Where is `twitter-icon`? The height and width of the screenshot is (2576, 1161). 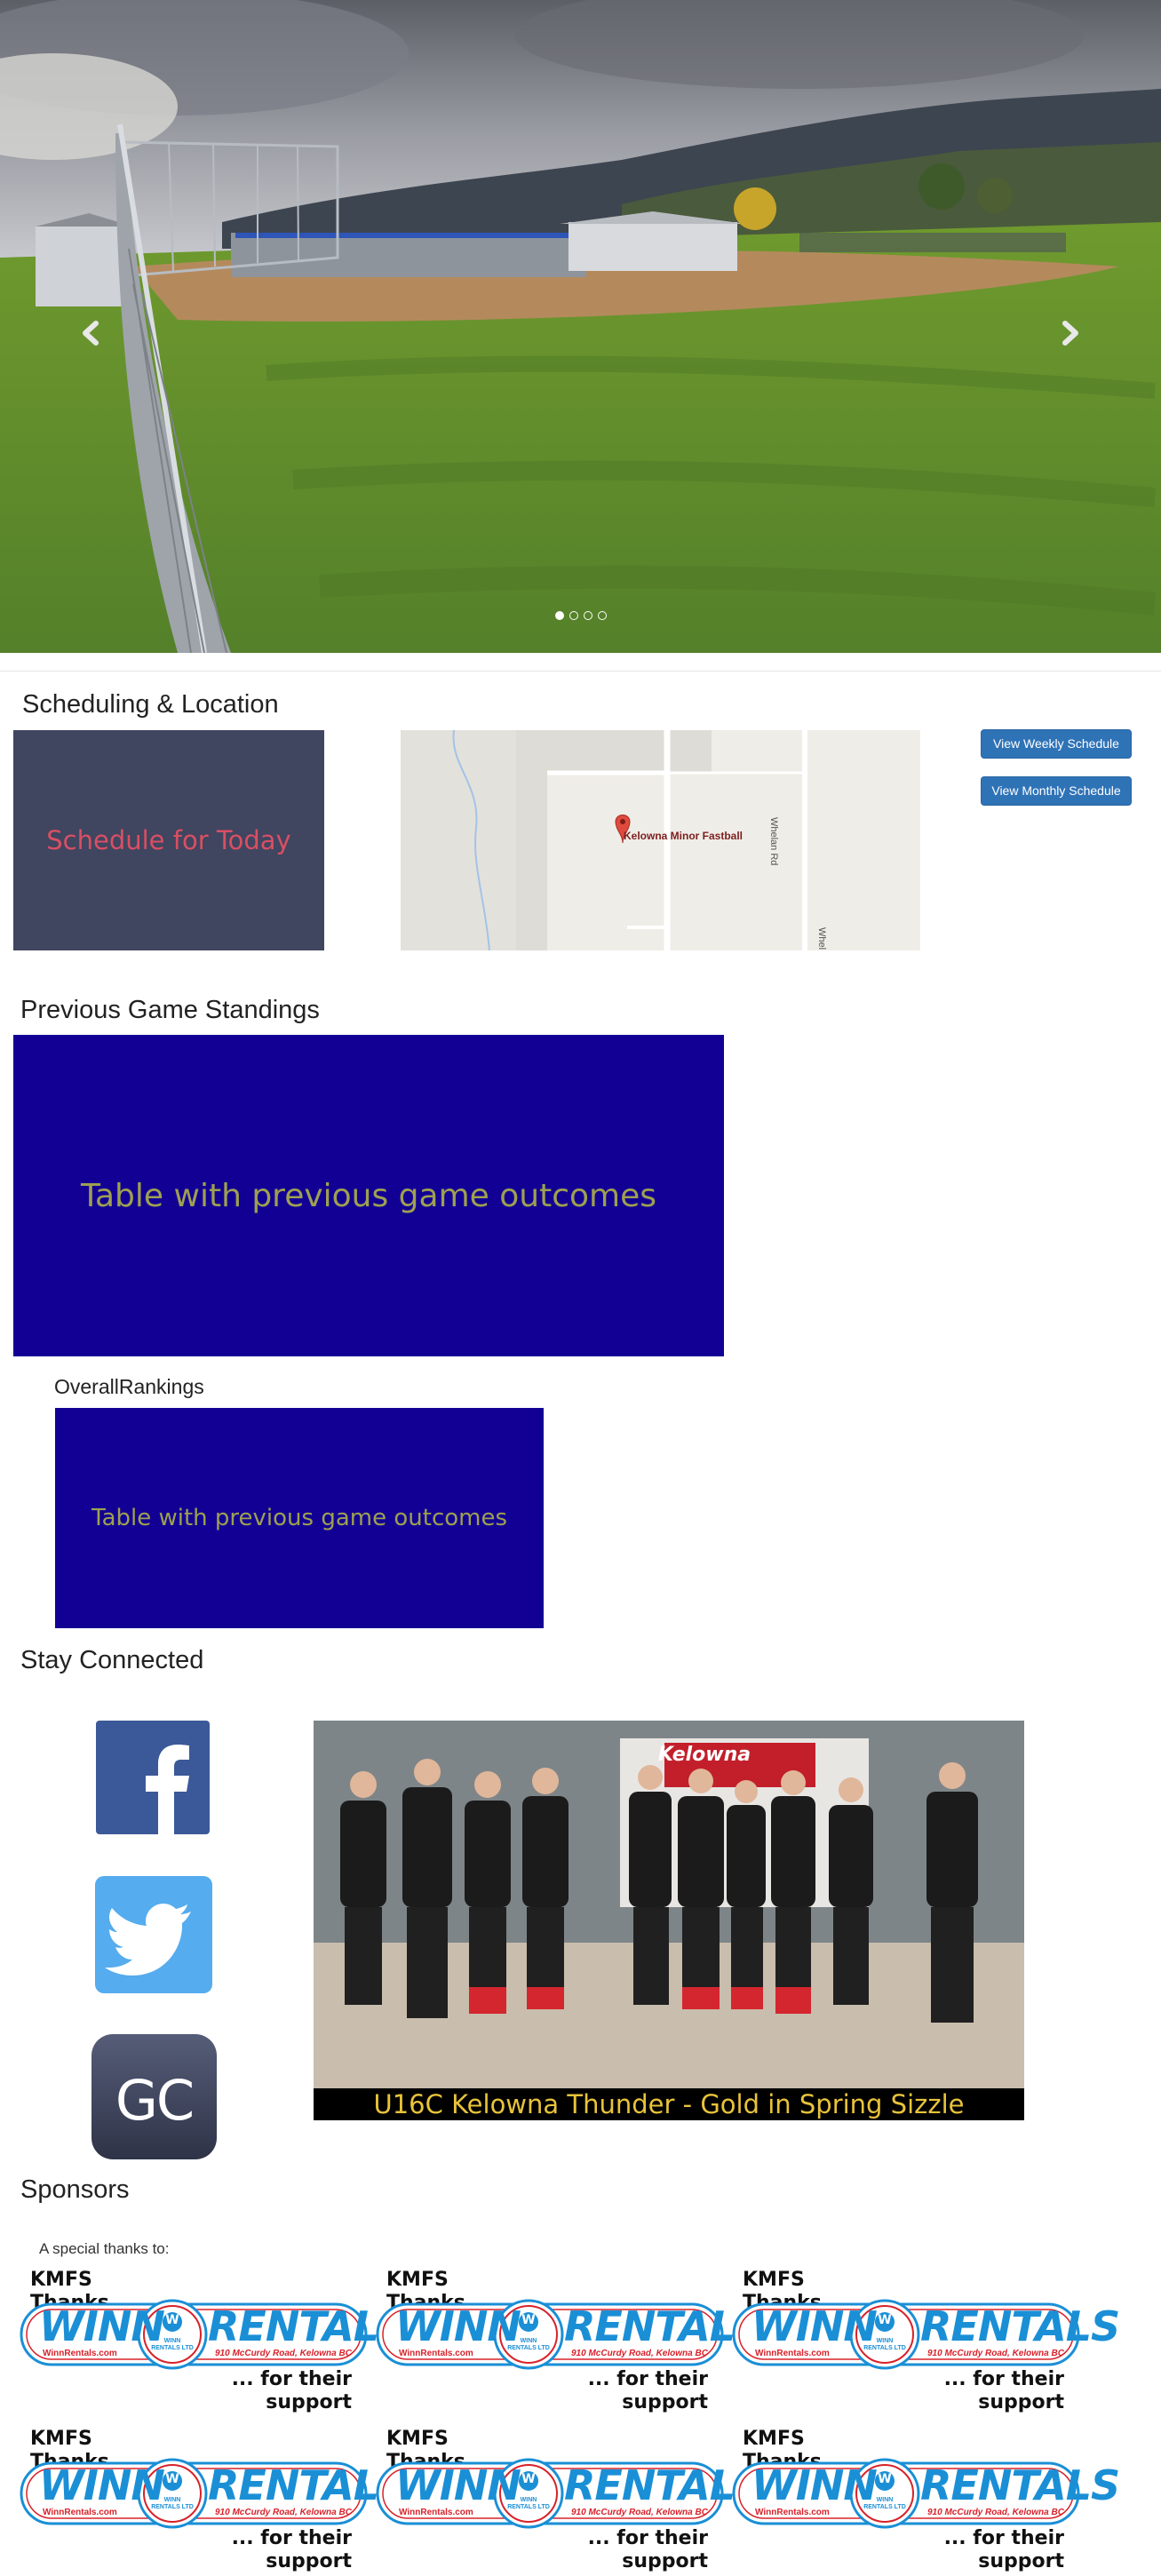
twitter-icon is located at coordinates (153, 1934).